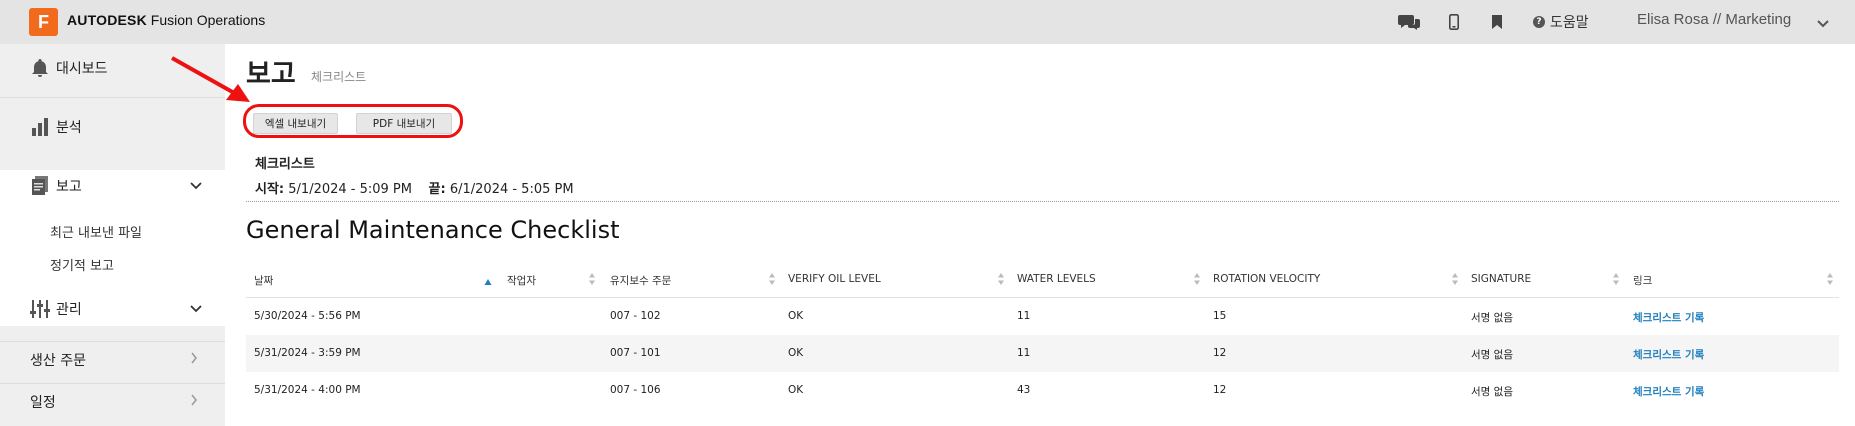 Image resolution: width=1855 pixels, height=426 pixels. What do you see at coordinates (107, 20) in the screenshot?
I see `brand-autodesk: AUTODESK` at bounding box center [107, 20].